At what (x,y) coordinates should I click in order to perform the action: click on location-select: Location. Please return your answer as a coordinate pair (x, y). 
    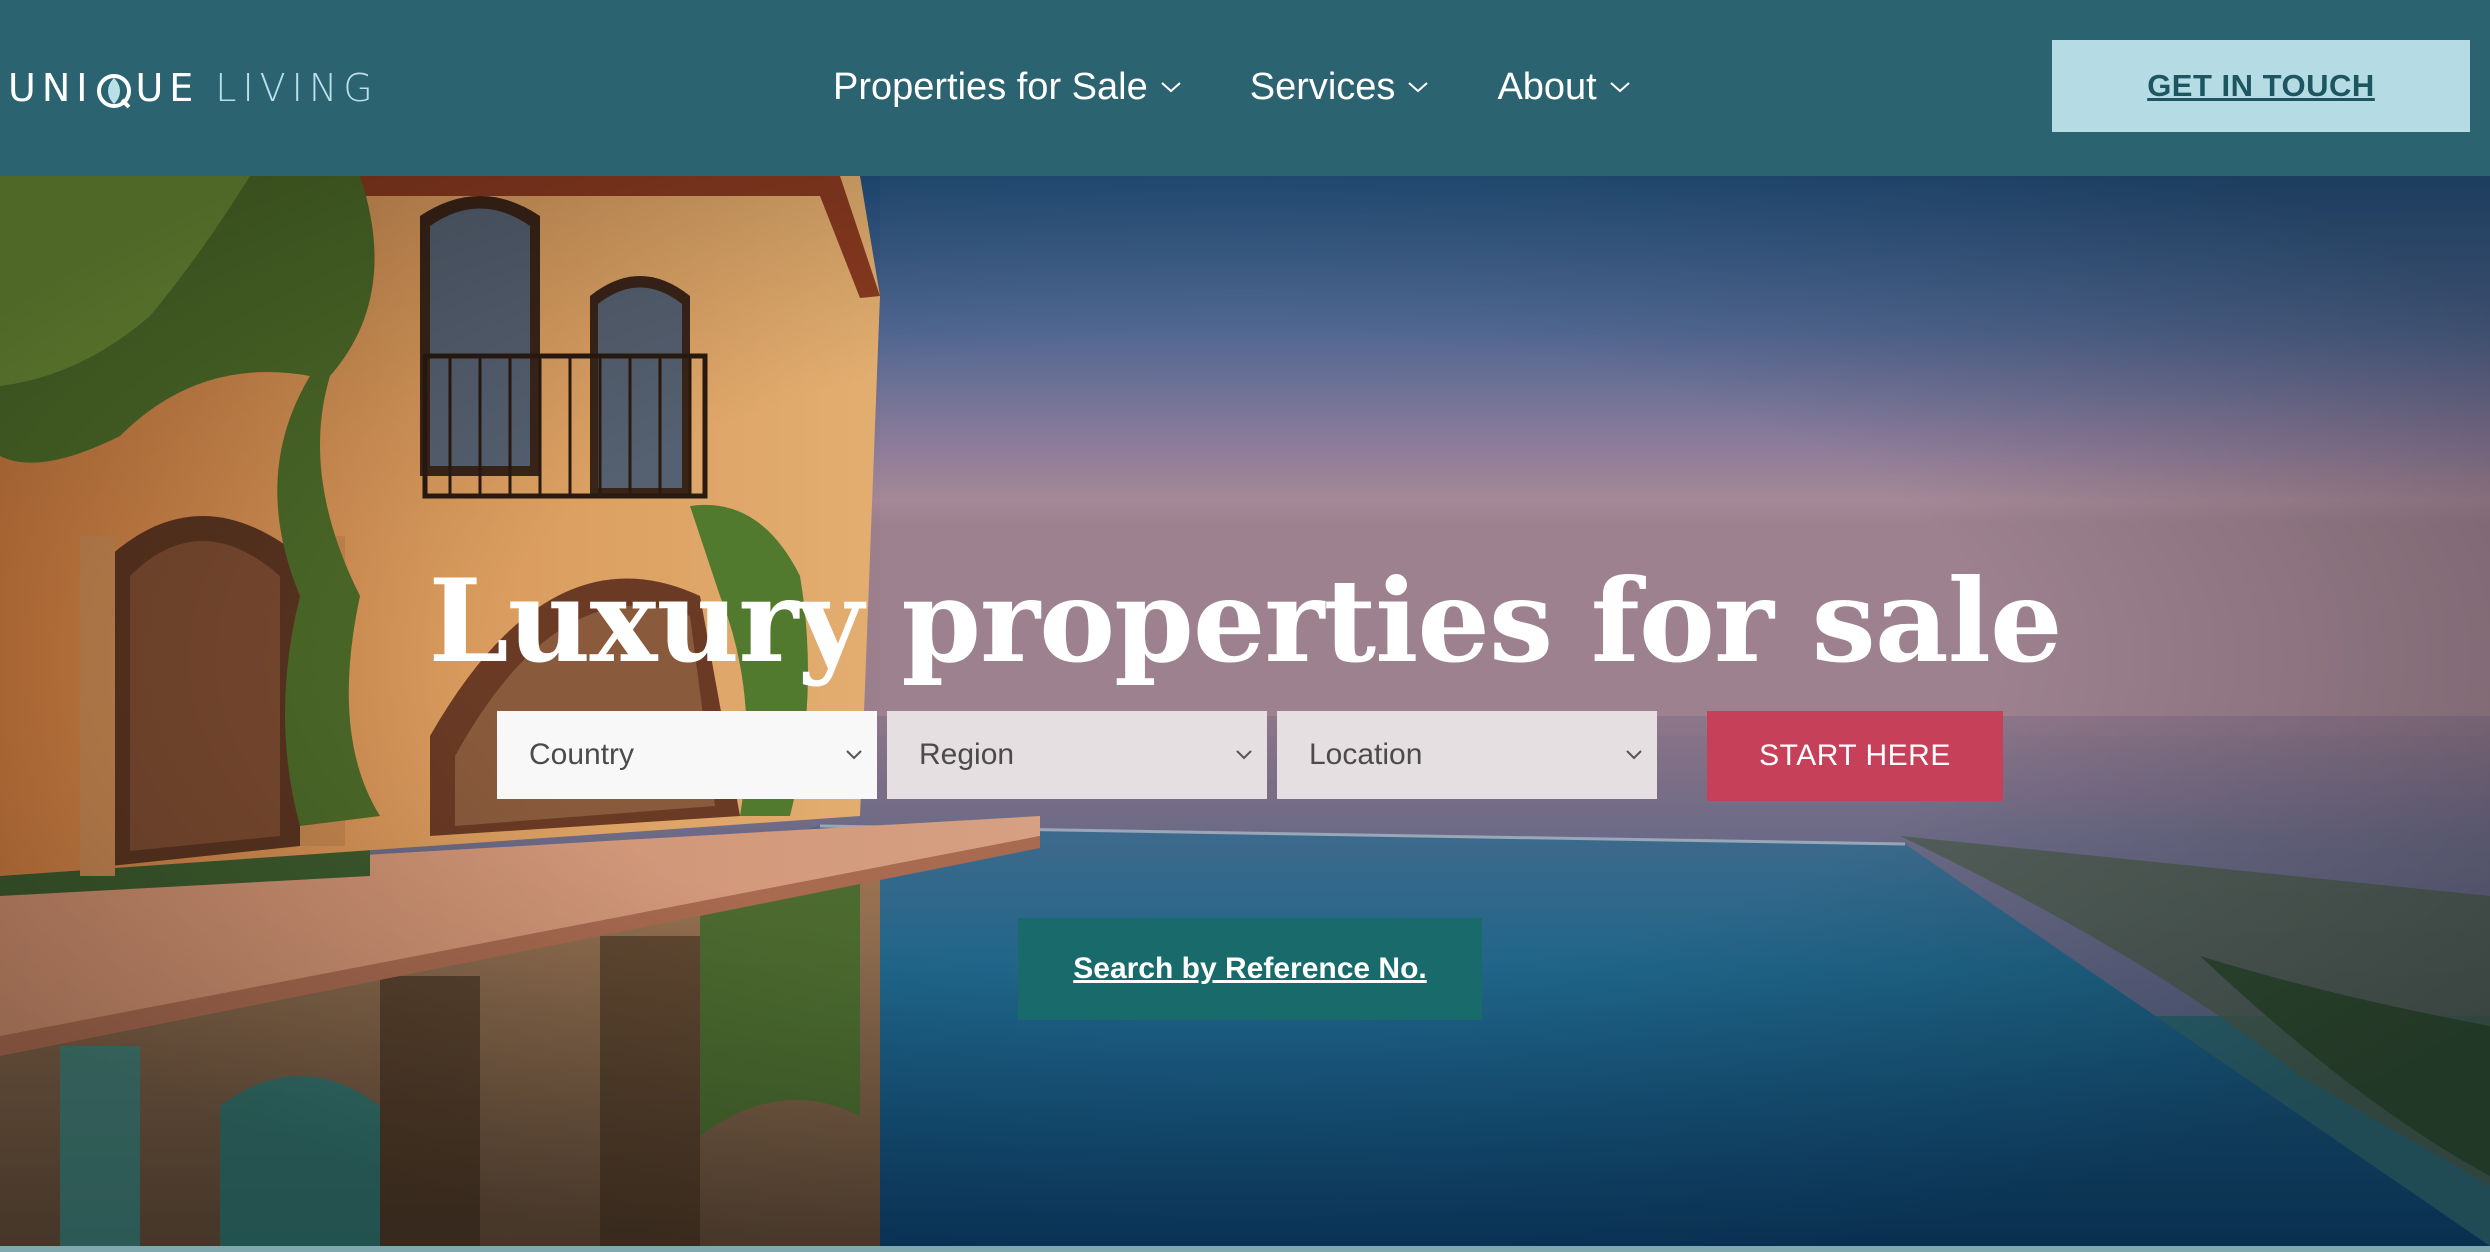
    Looking at the image, I should click on (1467, 755).